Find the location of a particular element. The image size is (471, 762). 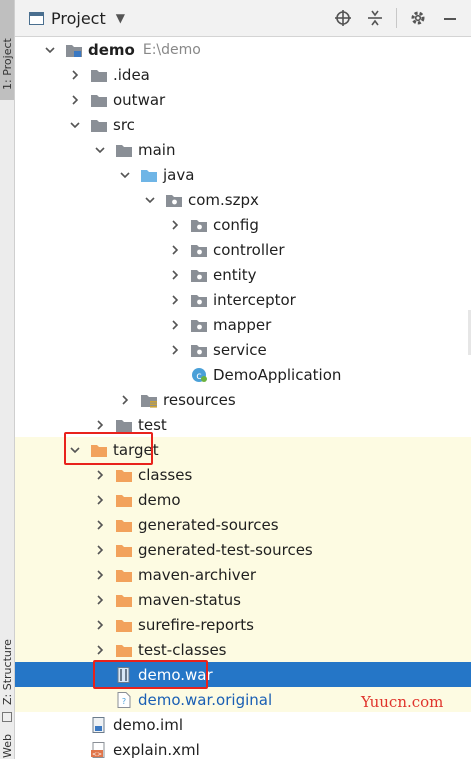

tree-item-label: entity is located at coordinates (235, 274).